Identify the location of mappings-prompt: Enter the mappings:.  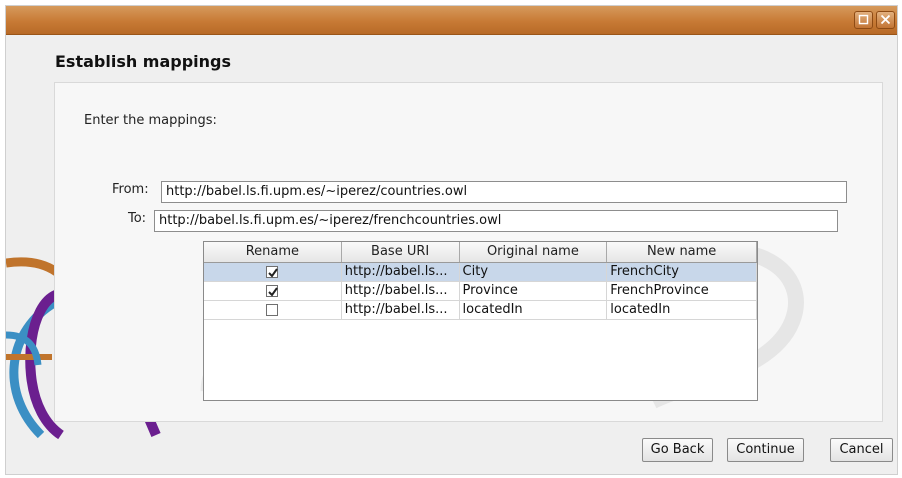
(150, 120).